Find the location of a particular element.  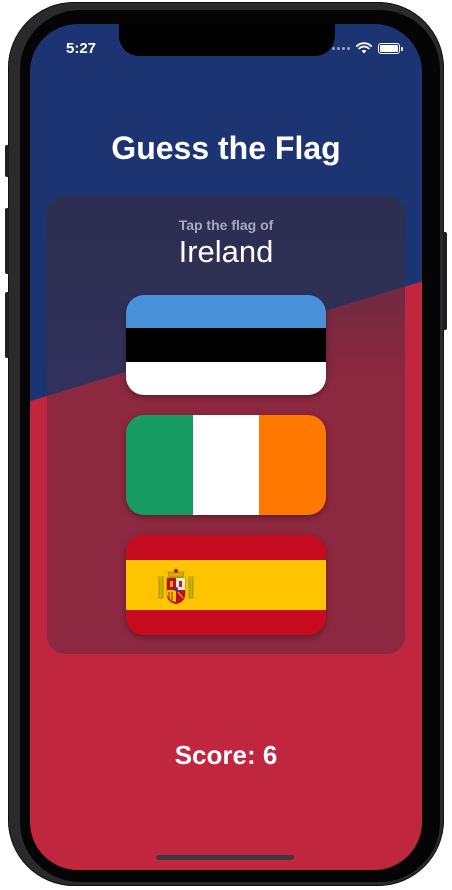

prompt-text: Tap the flag of is located at coordinates (226, 225).